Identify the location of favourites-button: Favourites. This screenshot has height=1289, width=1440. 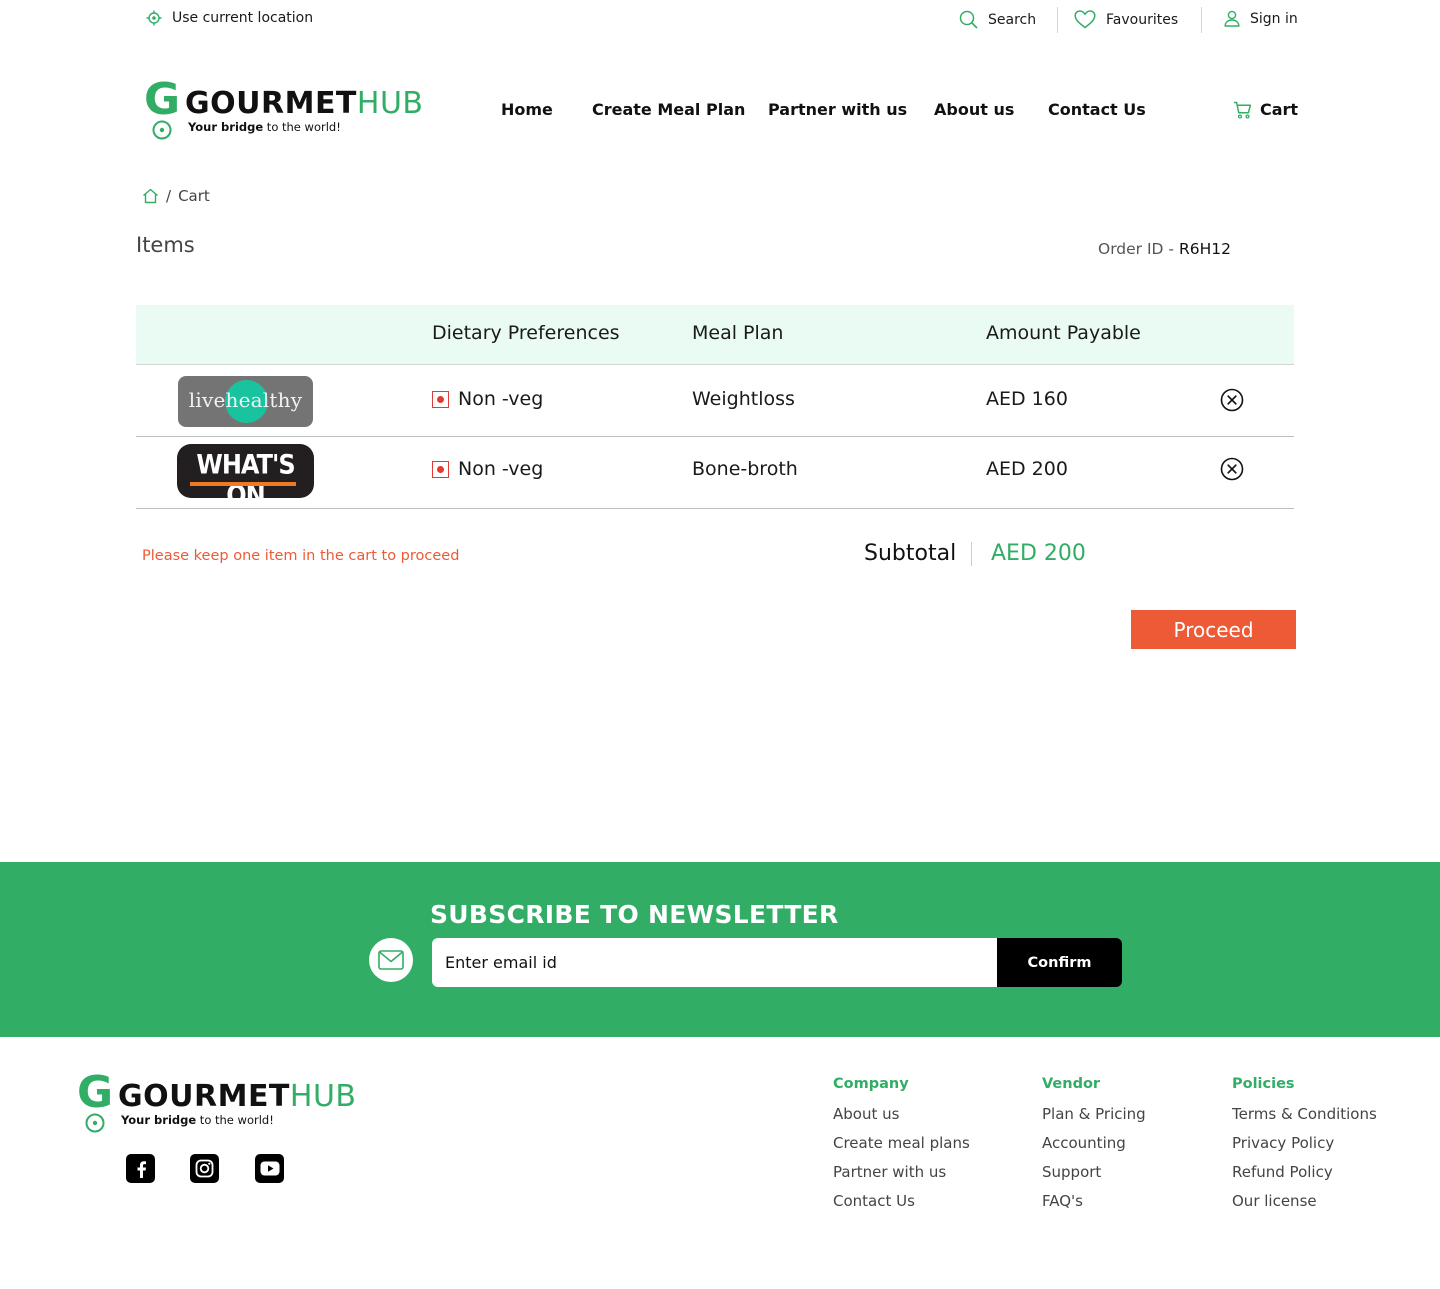
(1126, 19).